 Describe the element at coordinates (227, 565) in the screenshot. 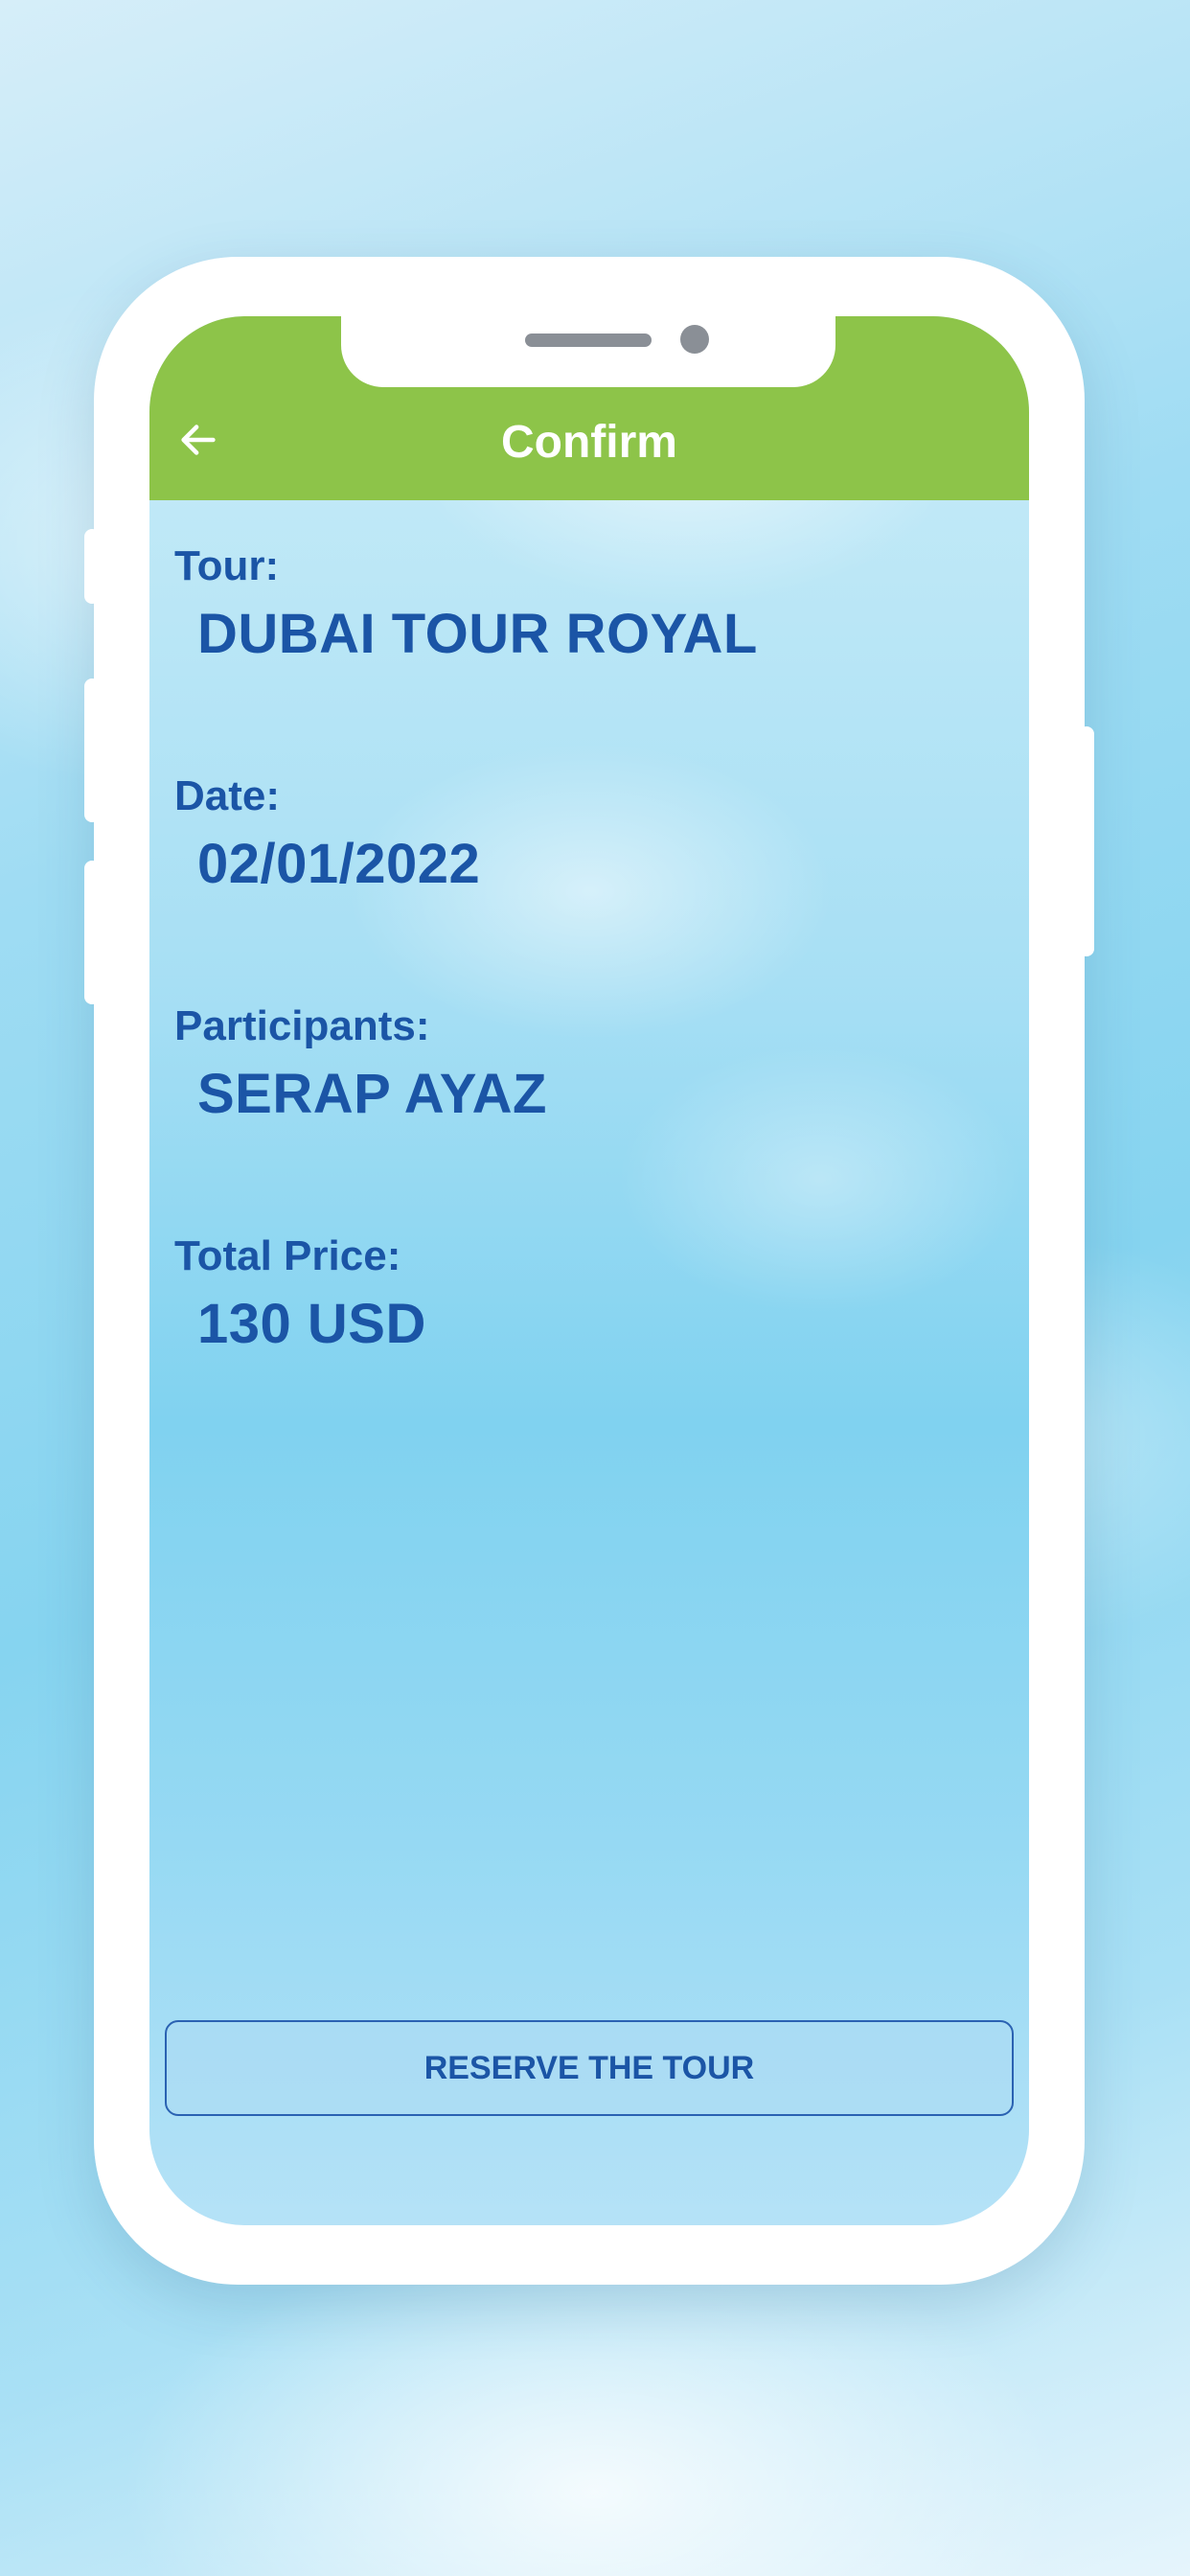

I see `tour-label: Tour:` at that location.